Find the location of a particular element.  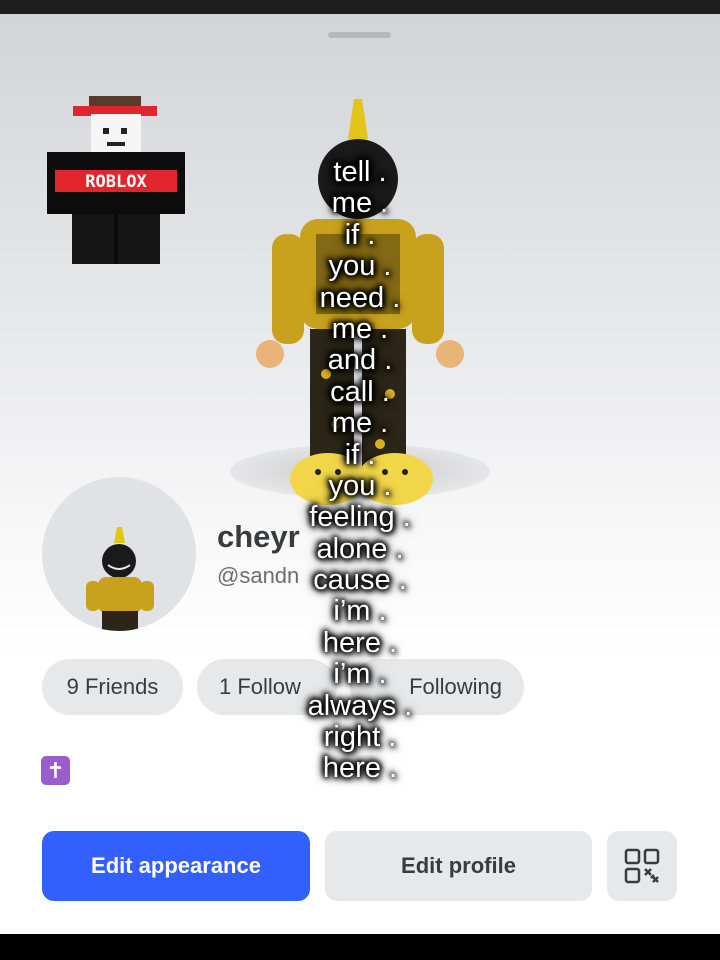

edit-profile-button: Edit profile is located at coordinates (458, 866).